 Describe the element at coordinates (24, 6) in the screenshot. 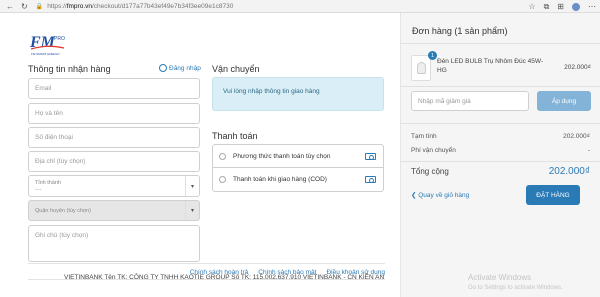

I see `reload-icon: ↻` at that location.